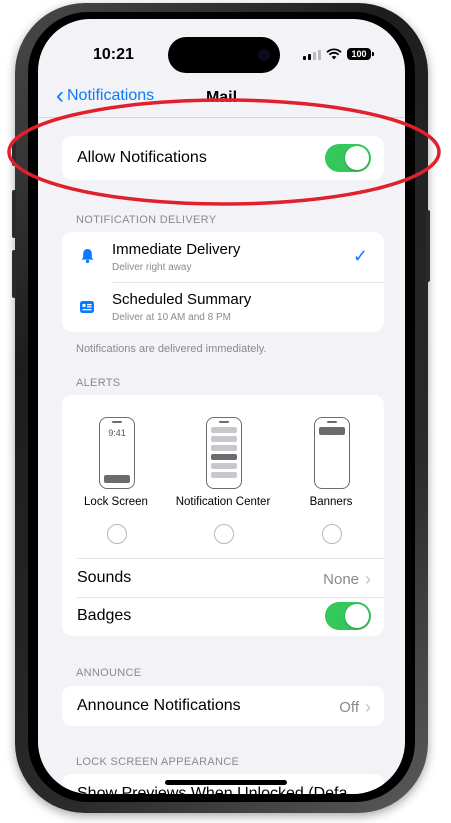 The image size is (451, 823). Describe the element at coordinates (87, 307) in the screenshot. I see `summary-icon` at that location.